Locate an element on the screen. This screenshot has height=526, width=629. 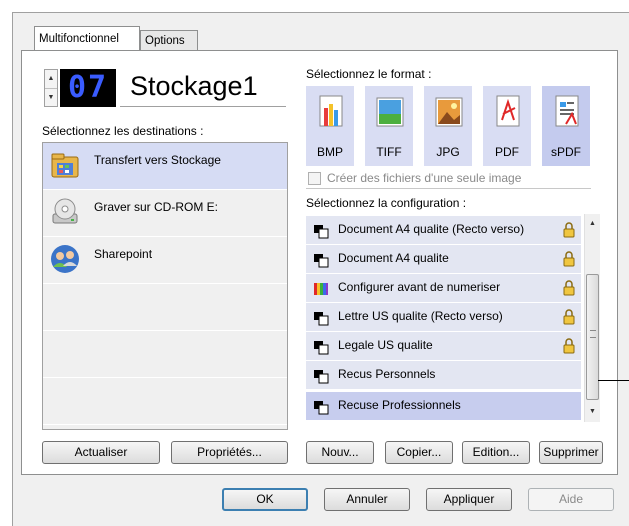
format-label-tiff: TIFF is located at coordinates (389, 152).